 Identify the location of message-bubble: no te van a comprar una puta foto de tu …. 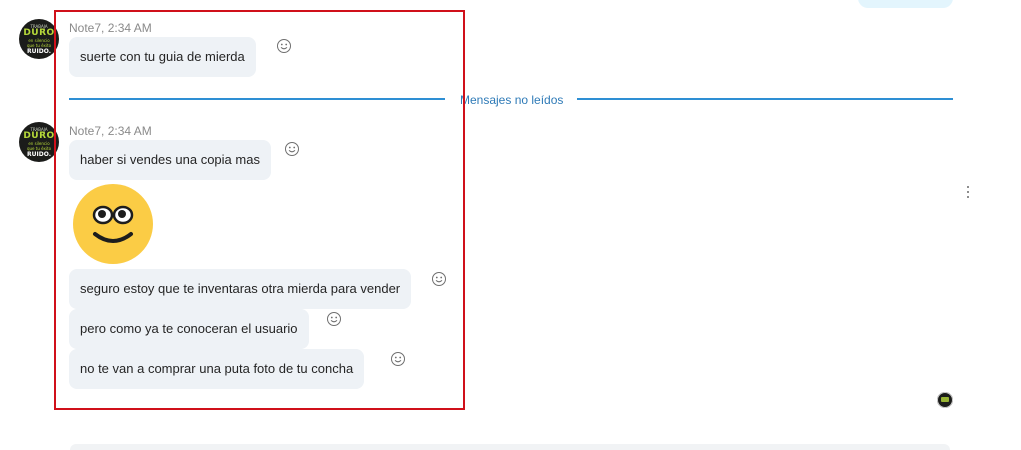
(217, 369).